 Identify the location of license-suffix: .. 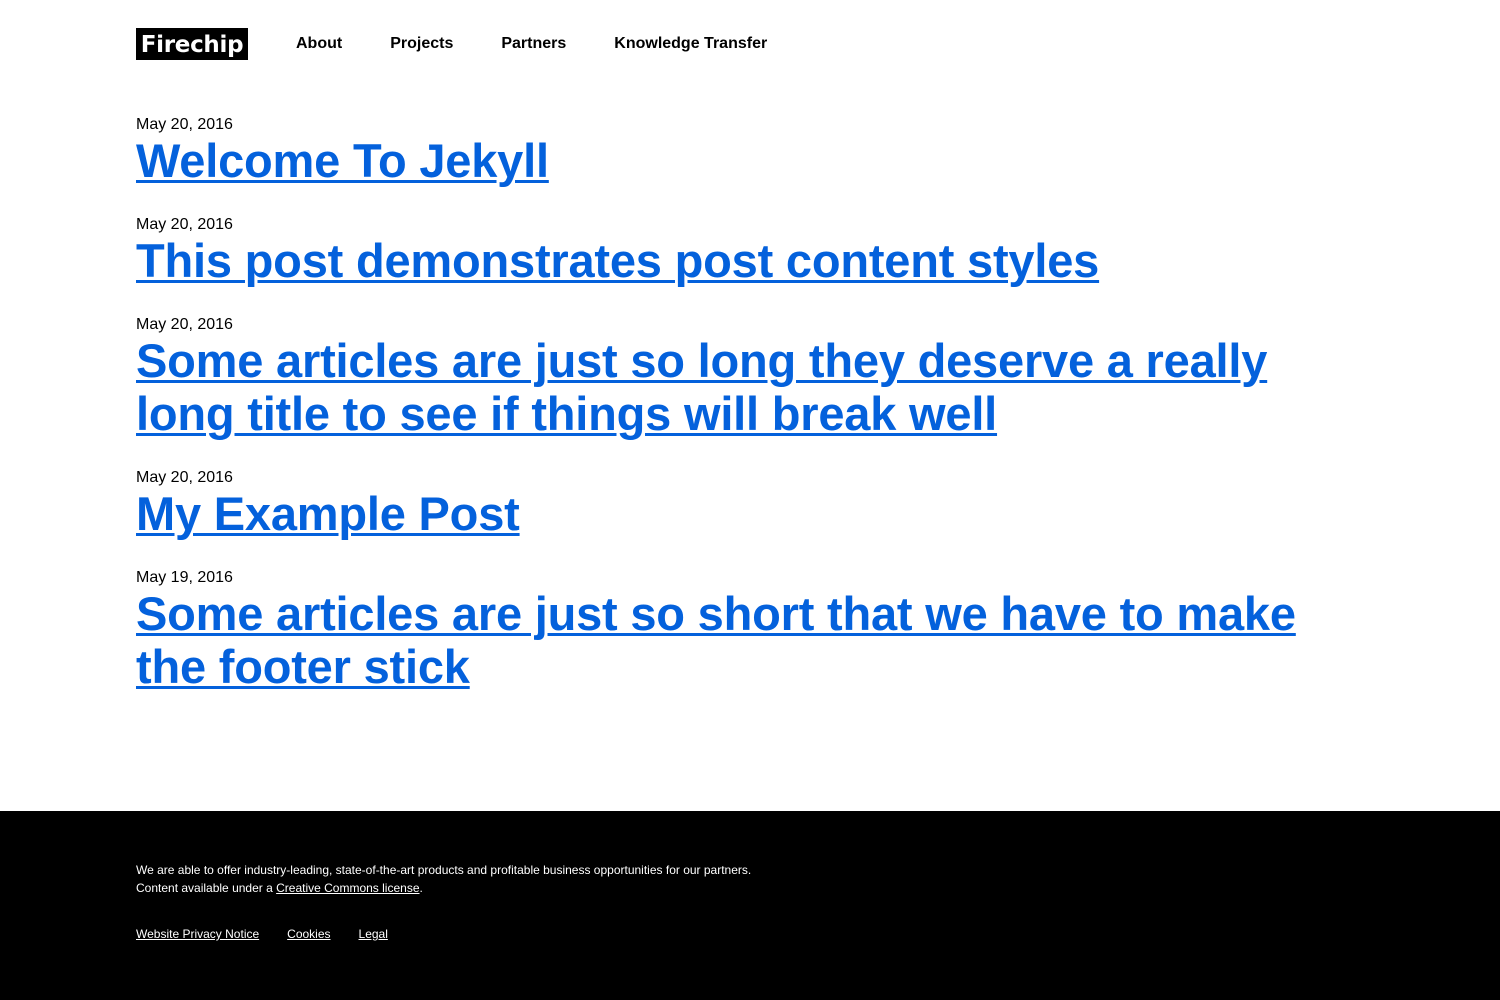
(421, 888).